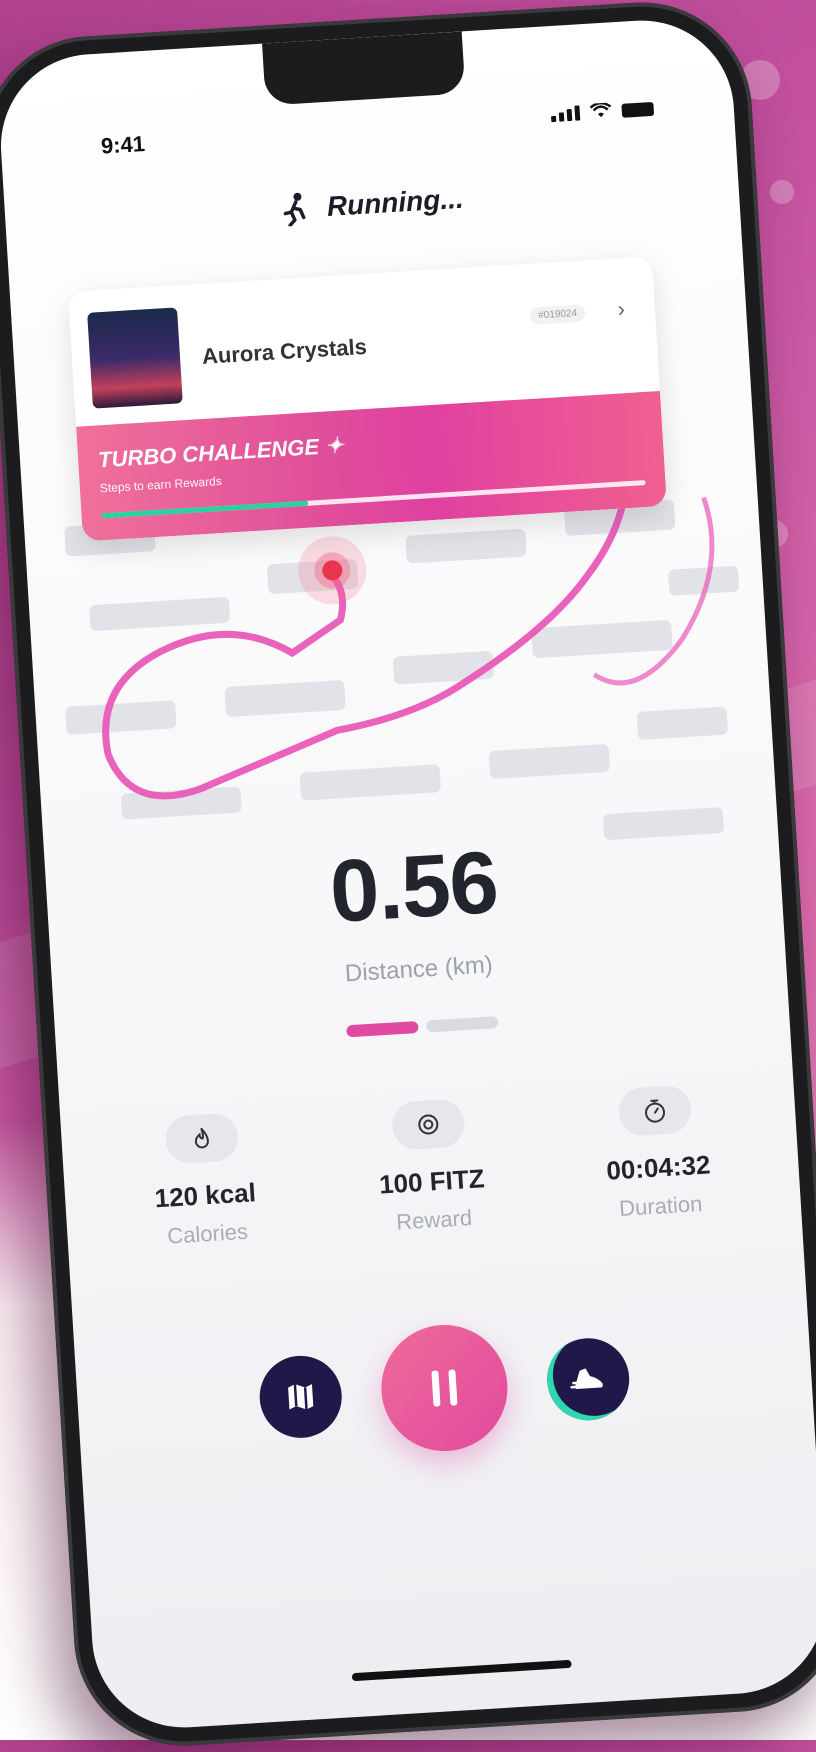  What do you see at coordinates (462, 1024) in the screenshot?
I see `page-dot` at bounding box center [462, 1024].